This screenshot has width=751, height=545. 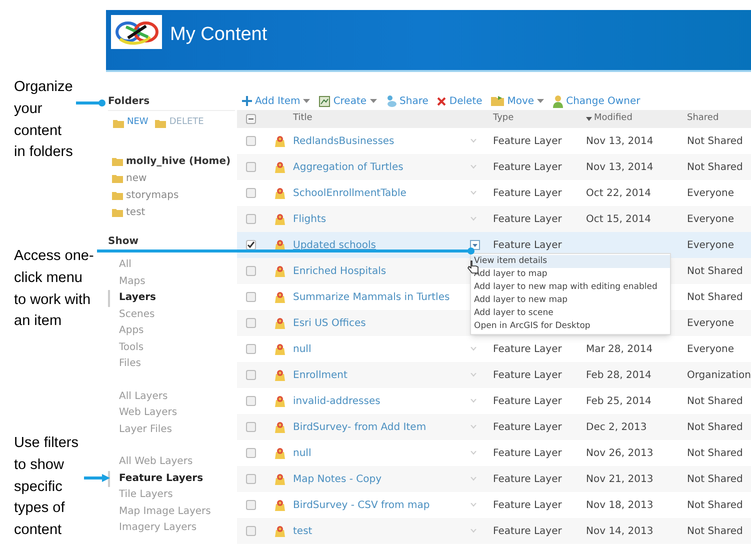 What do you see at coordinates (251, 119) in the screenshot?
I see `select-all-checkbox` at bounding box center [251, 119].